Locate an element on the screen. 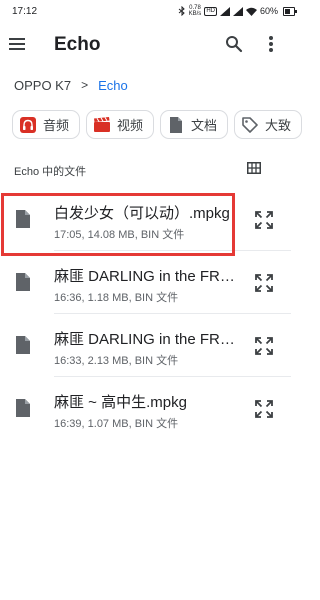  bluetooth-icon is located at coordinates (181, 11).